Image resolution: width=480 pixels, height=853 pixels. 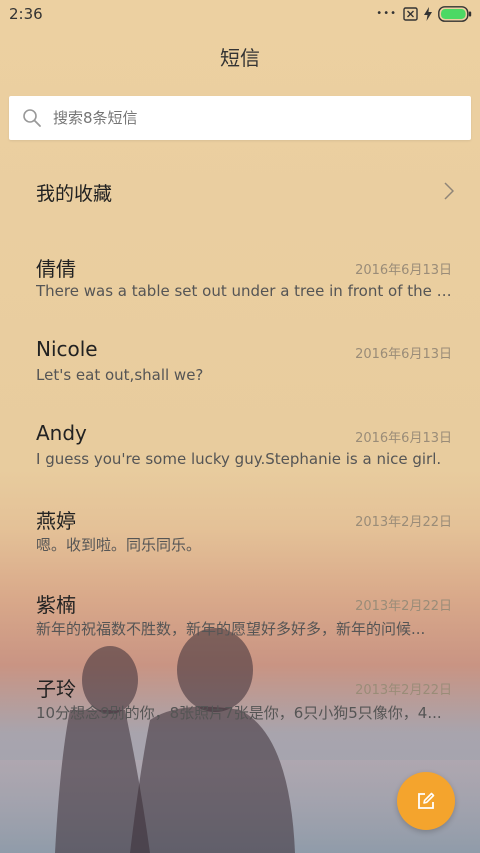 What do you see at coordinates (61, 433) in the screenshot?
I see `contact-name: Andy` at bounding box center [61, 433].